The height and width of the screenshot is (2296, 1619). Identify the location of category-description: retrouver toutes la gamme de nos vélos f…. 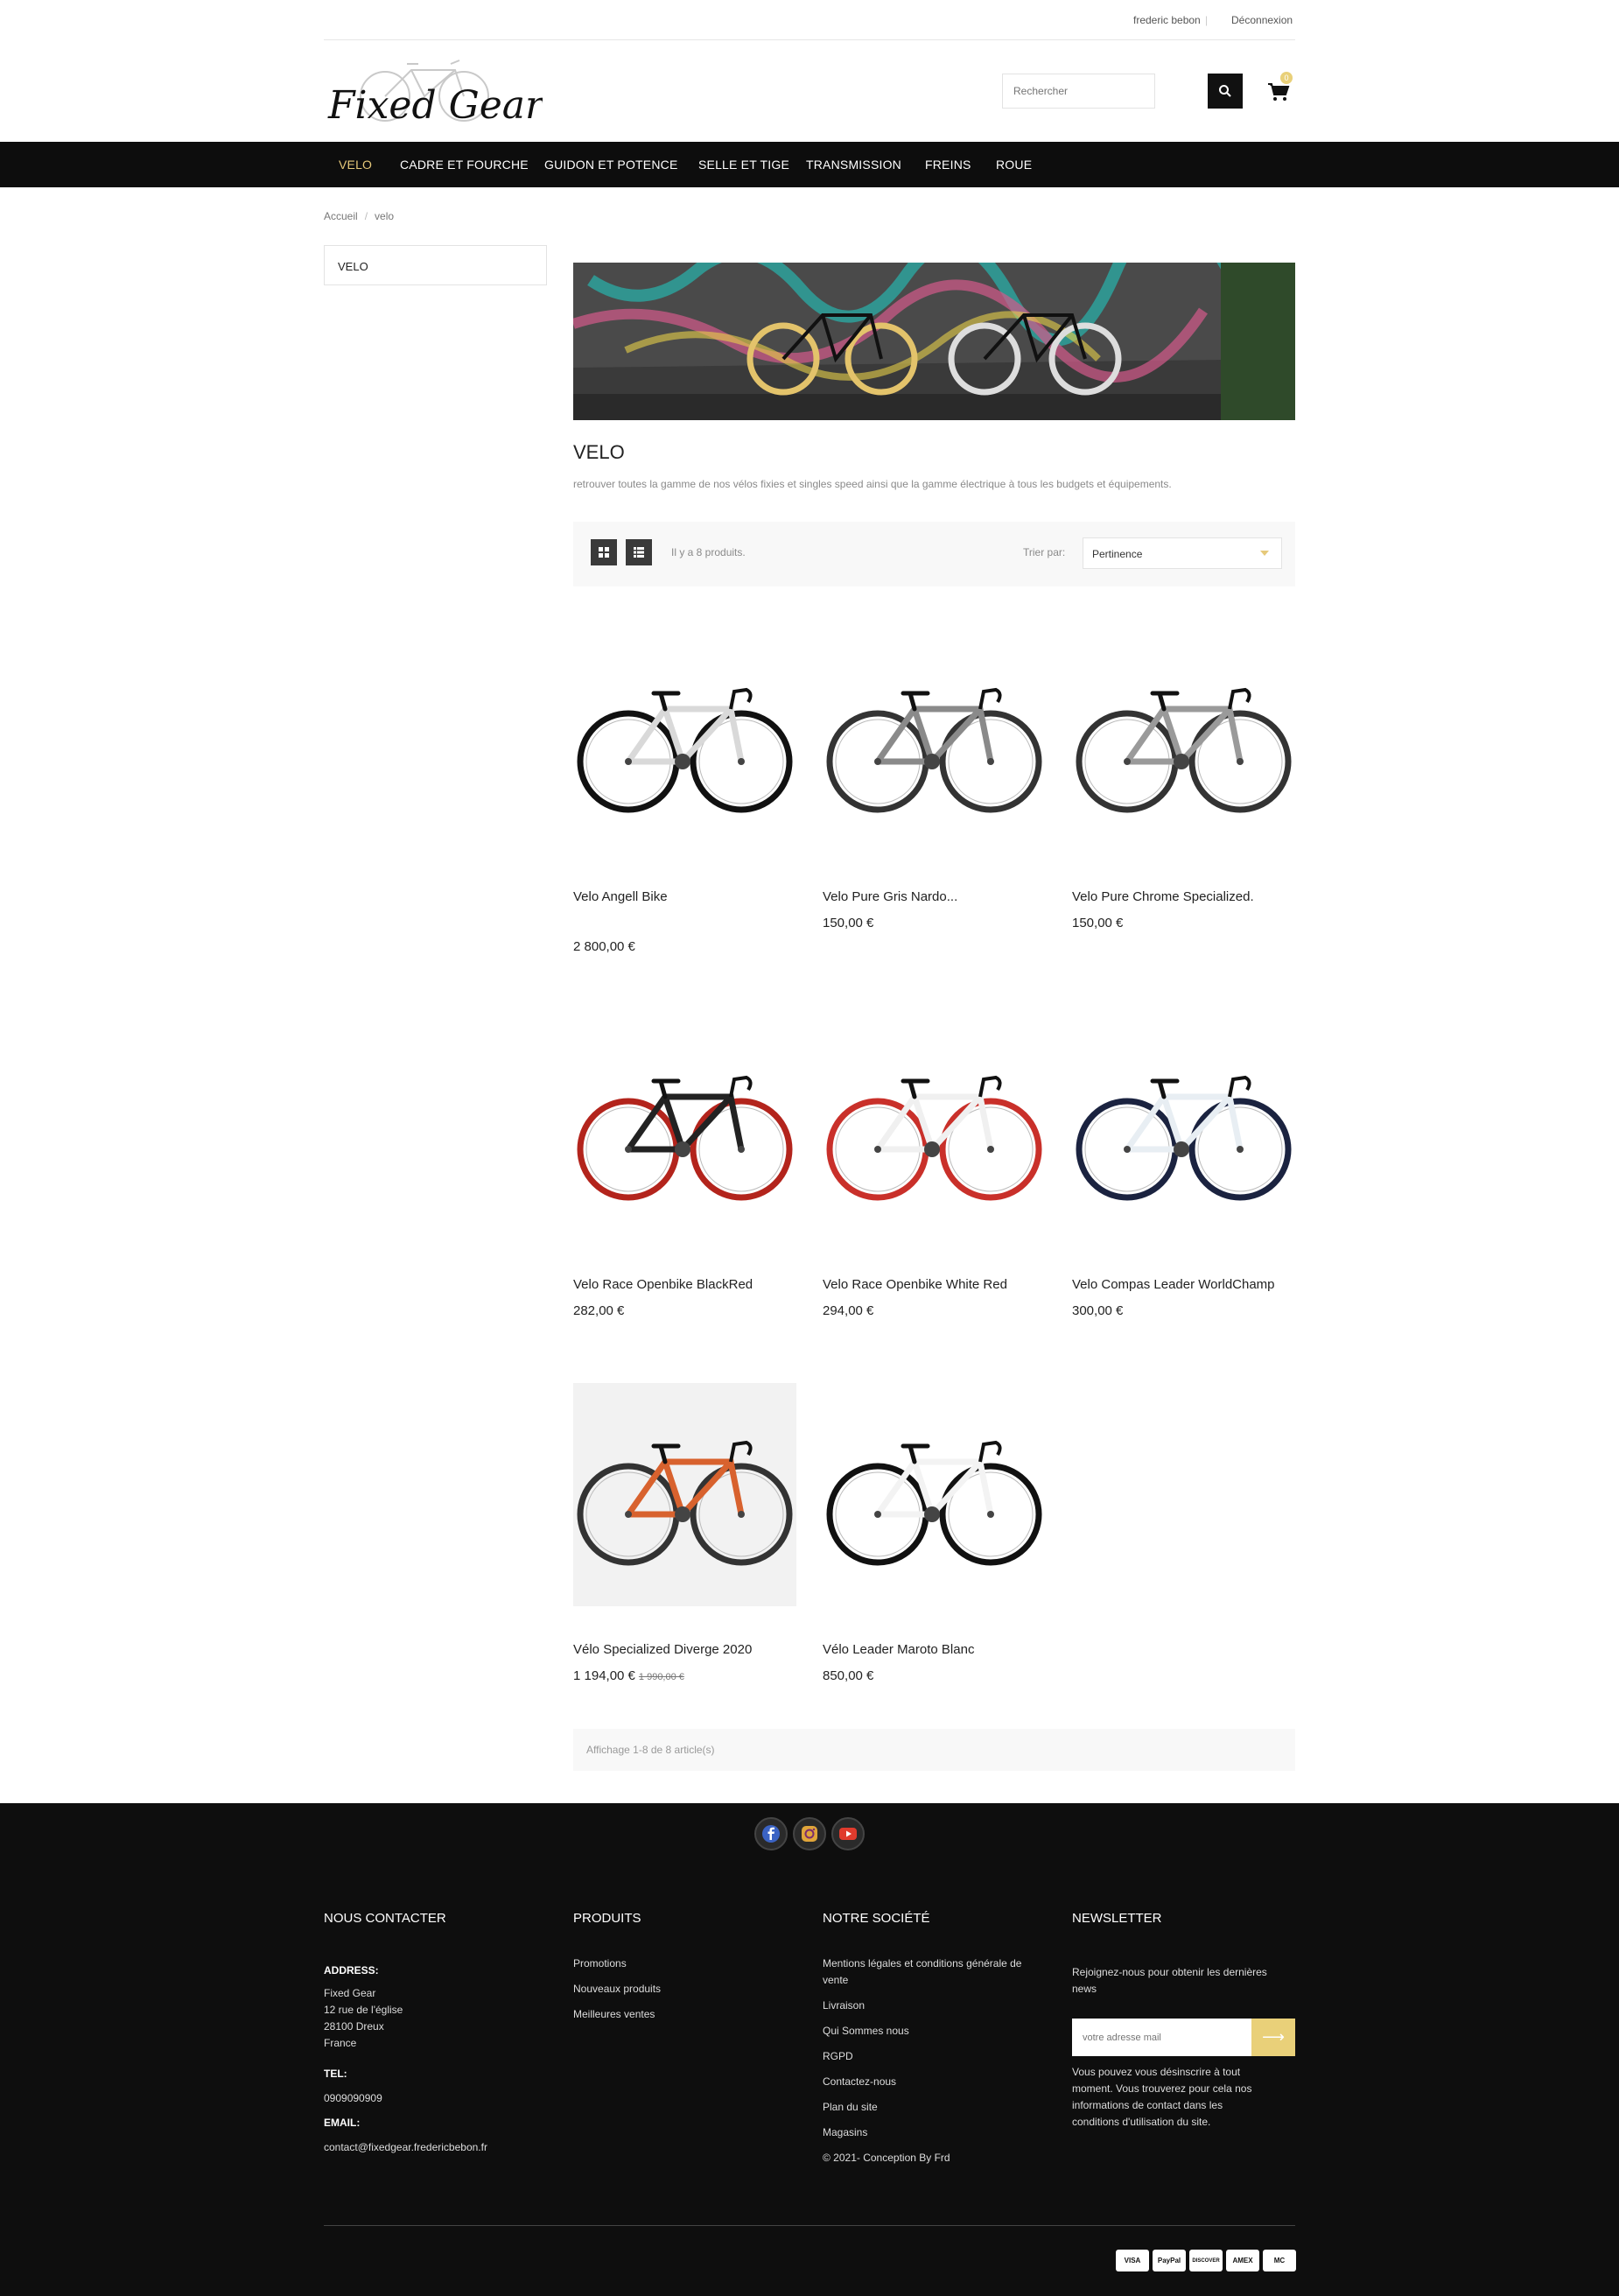
(873, 484).